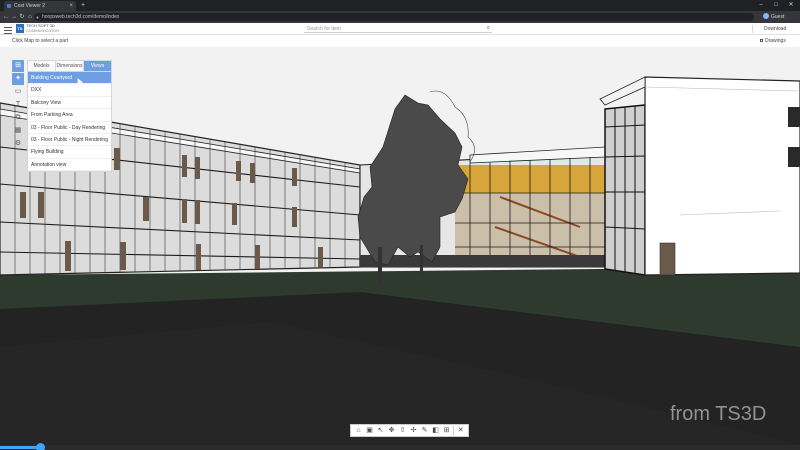 Image resolution: width=800 pixels, height=450 pixels. I want to click on view-item-building-courtyard: Building Courtyard, so click(69, 78).